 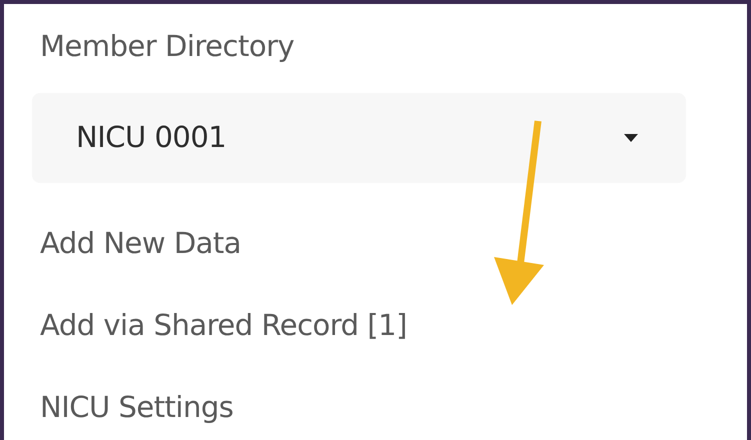 What do you see at coordinates (223, 325) in the screenshot?
I see `menu-link: Add via Shared Record [1]` at bounding box center [223, 325].